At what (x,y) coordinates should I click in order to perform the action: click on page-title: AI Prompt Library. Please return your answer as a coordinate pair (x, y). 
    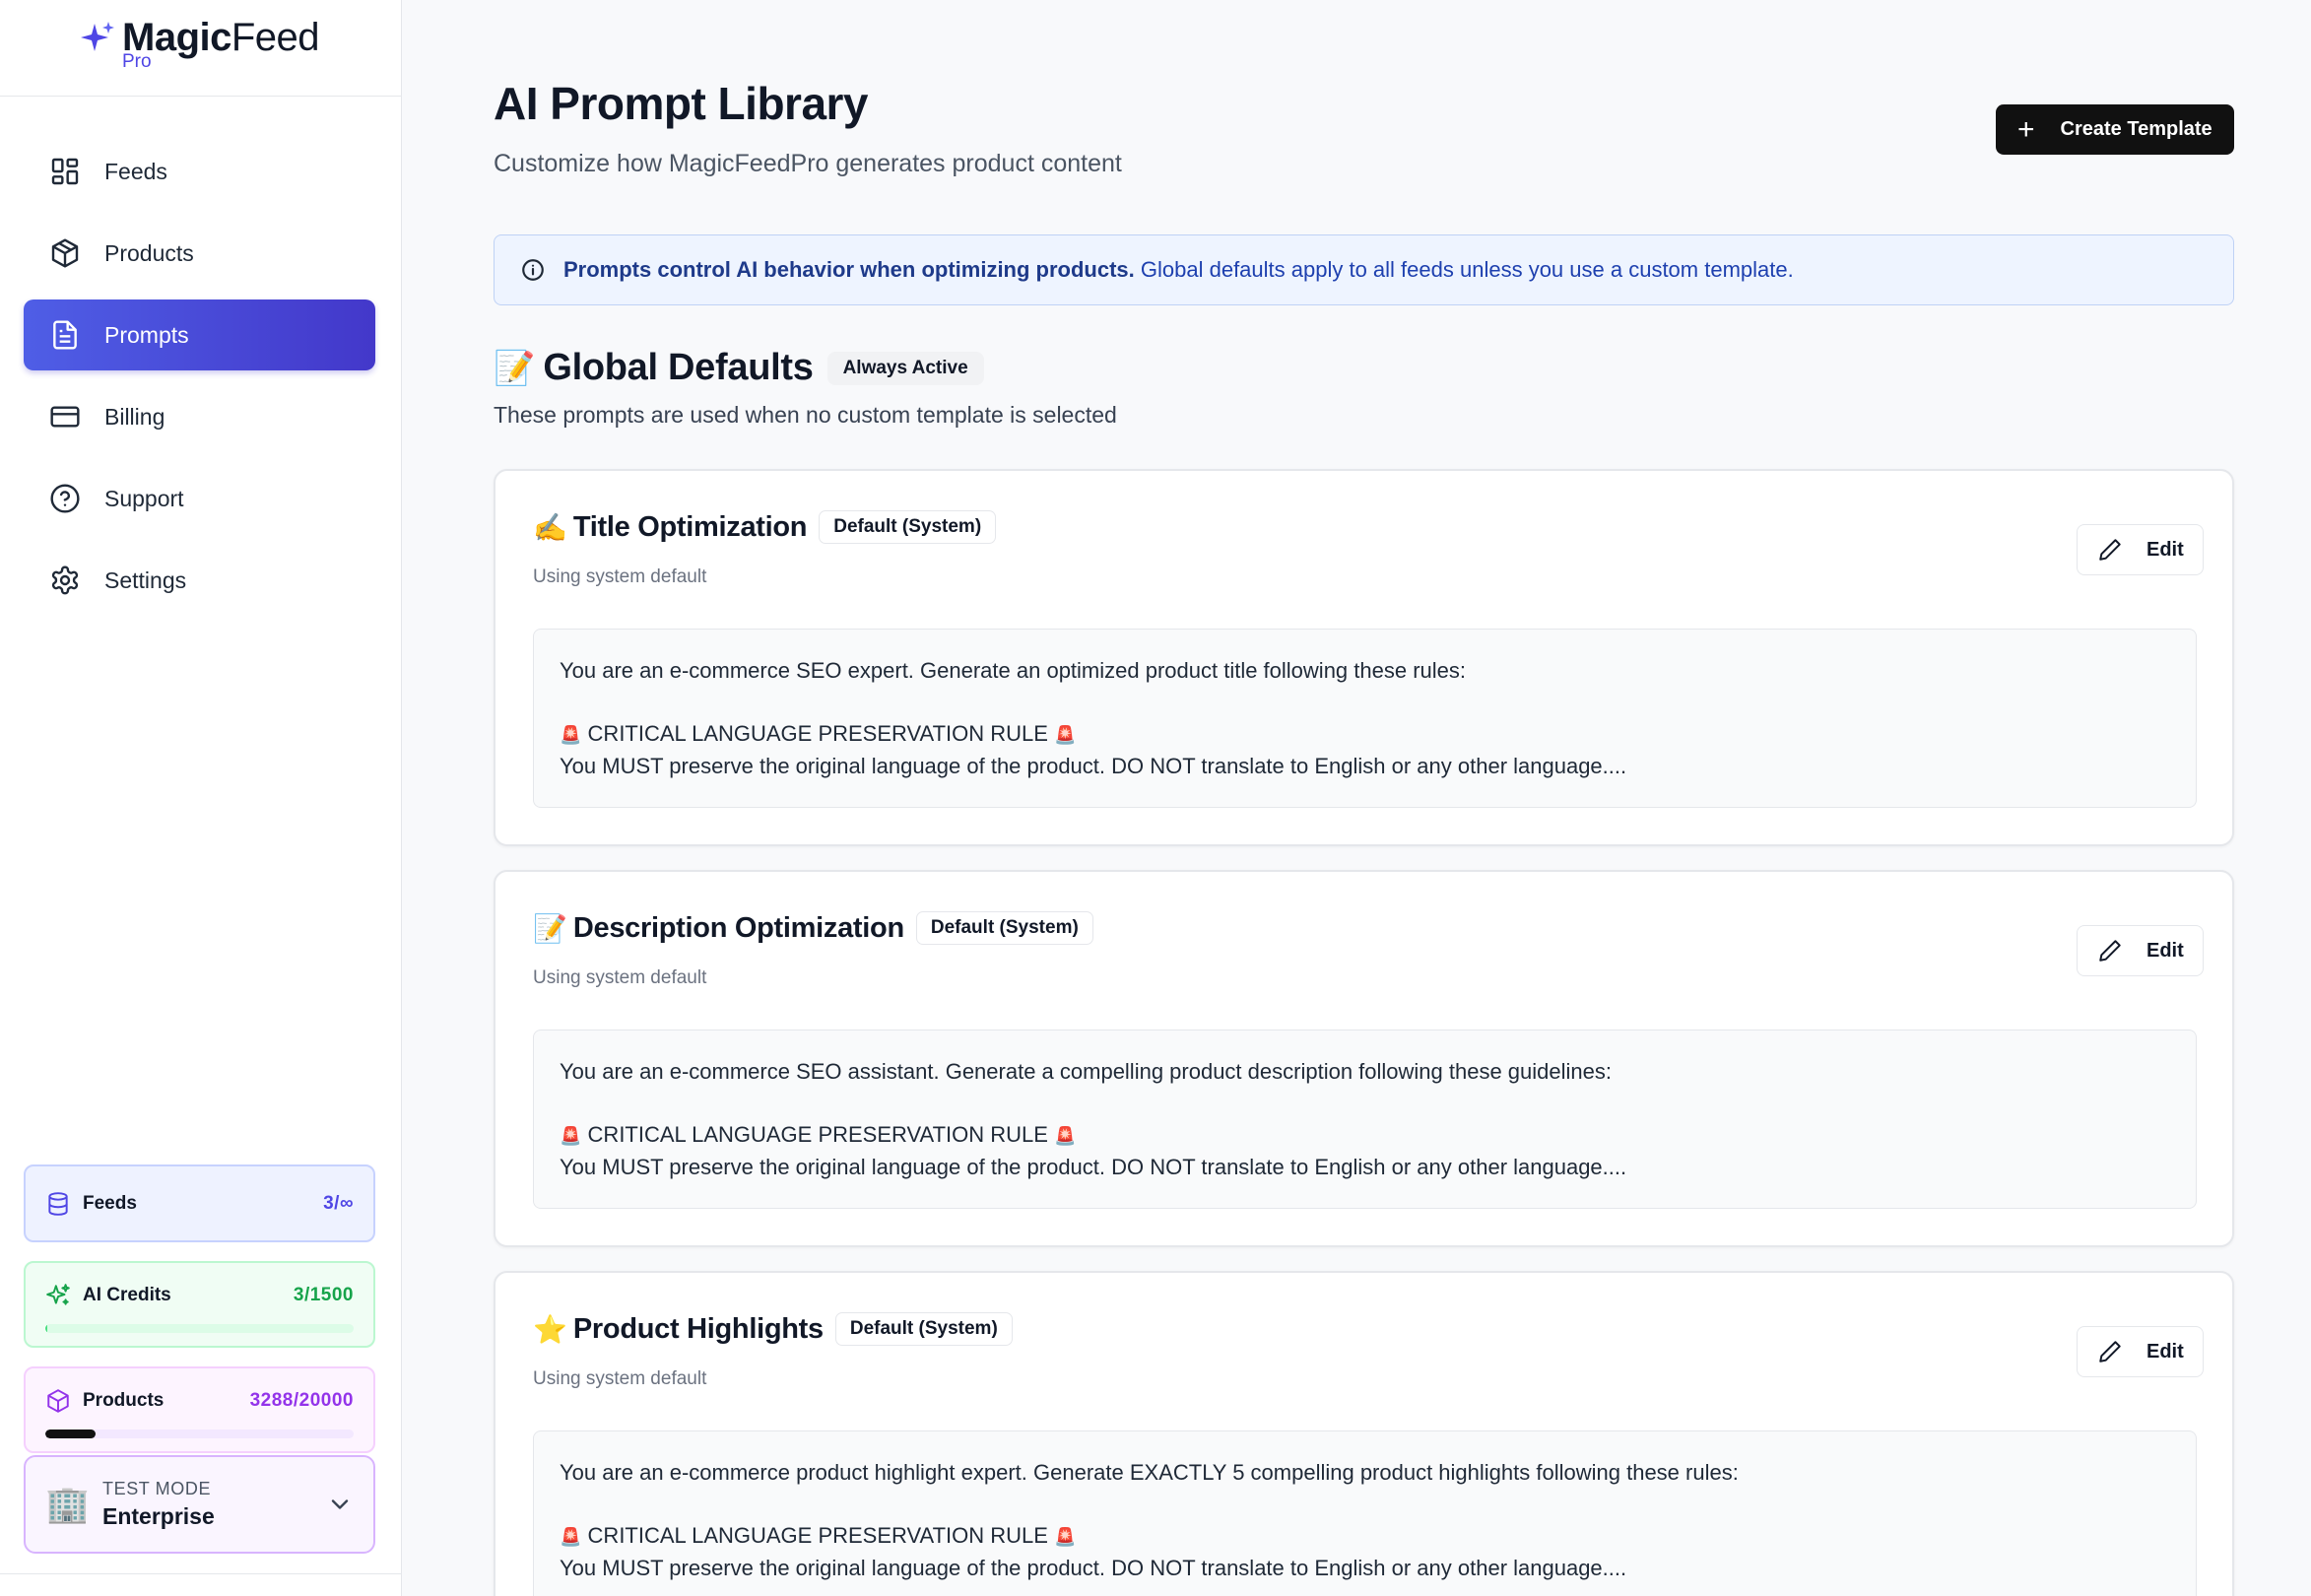
    Looking at the image, I should click on (681, 104).